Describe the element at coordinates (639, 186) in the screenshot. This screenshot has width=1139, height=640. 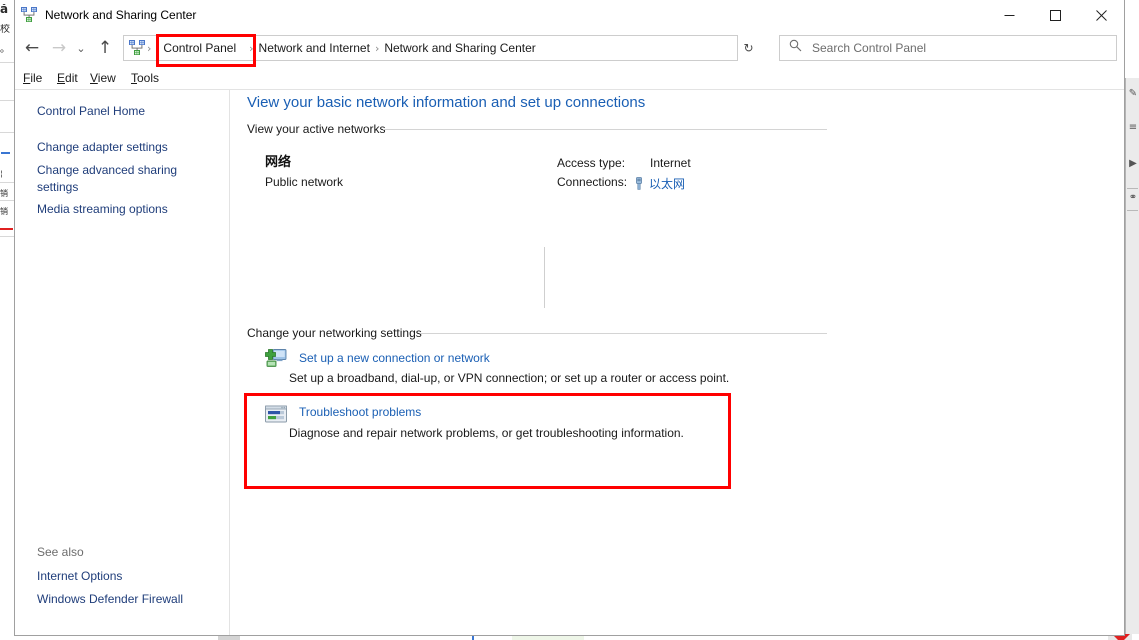
I see `ethernet-adapter-icon` at that location.